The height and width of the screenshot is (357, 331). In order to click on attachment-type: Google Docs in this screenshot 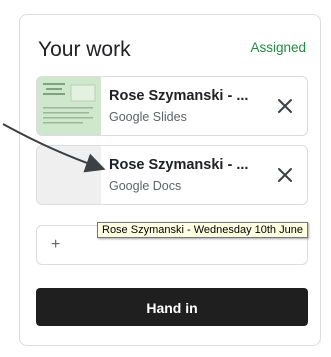, I will do `click(145, 186)`.